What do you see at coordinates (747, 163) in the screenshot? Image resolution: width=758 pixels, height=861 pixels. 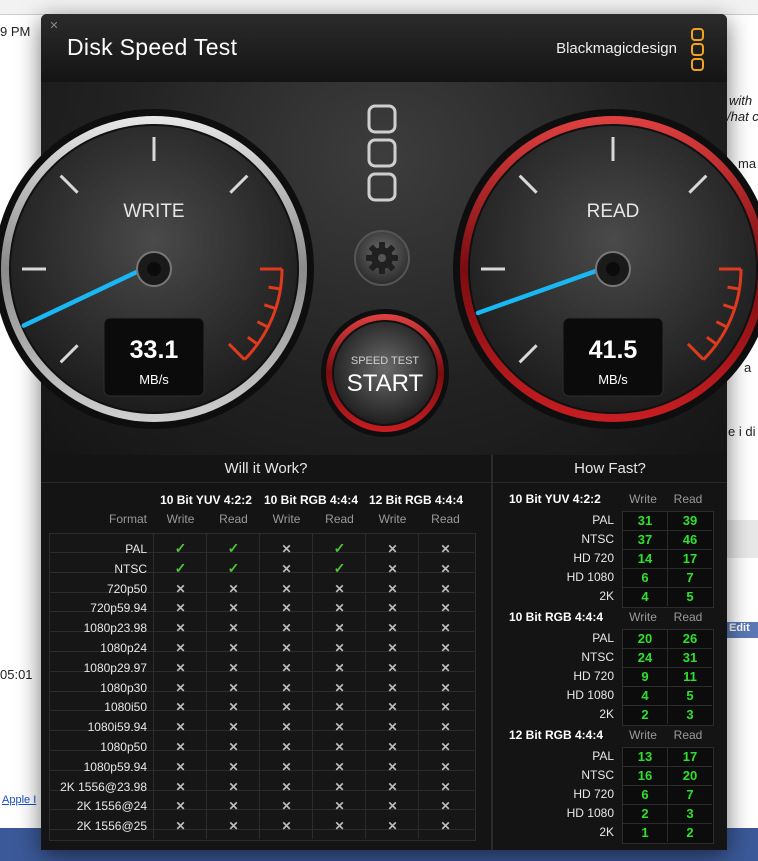 I see `background-snippet-ma: ma` at bounding box center [747, 163].